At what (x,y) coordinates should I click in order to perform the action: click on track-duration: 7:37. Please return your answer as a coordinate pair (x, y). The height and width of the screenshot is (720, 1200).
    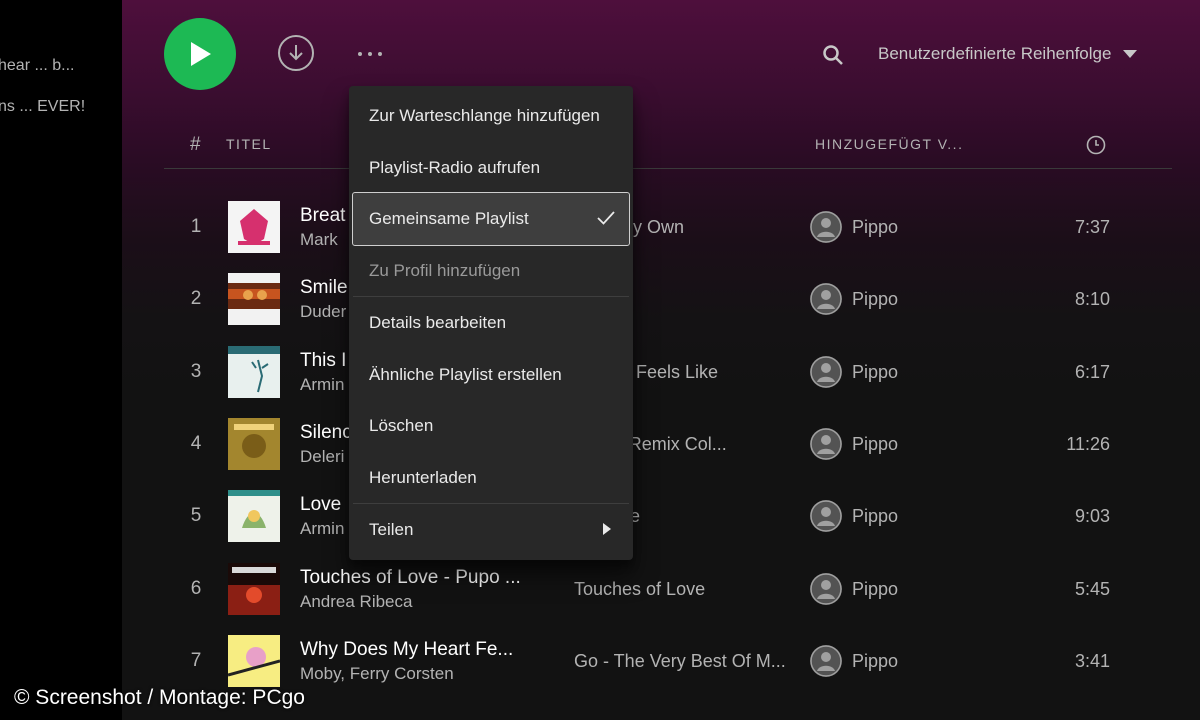
    Looking at the image, I should click on (1092, 227).